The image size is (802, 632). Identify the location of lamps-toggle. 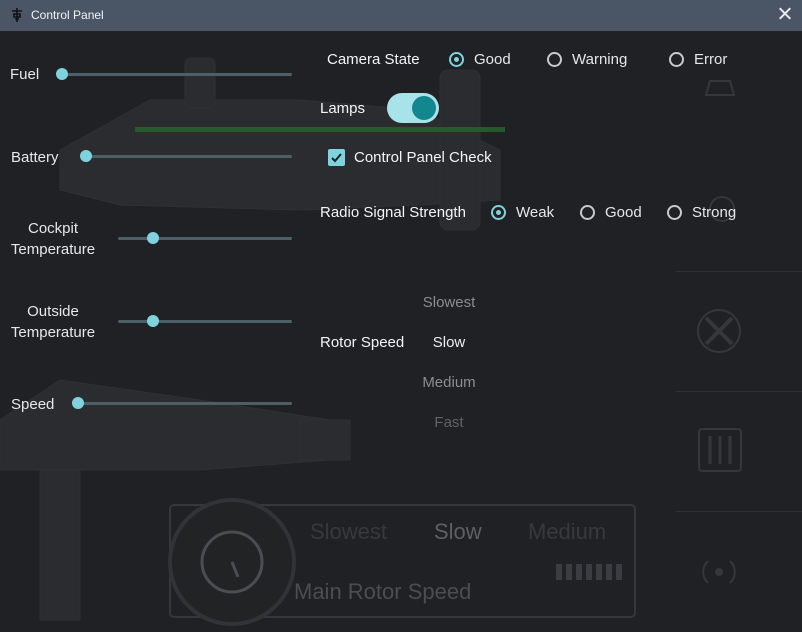
(413, 108).